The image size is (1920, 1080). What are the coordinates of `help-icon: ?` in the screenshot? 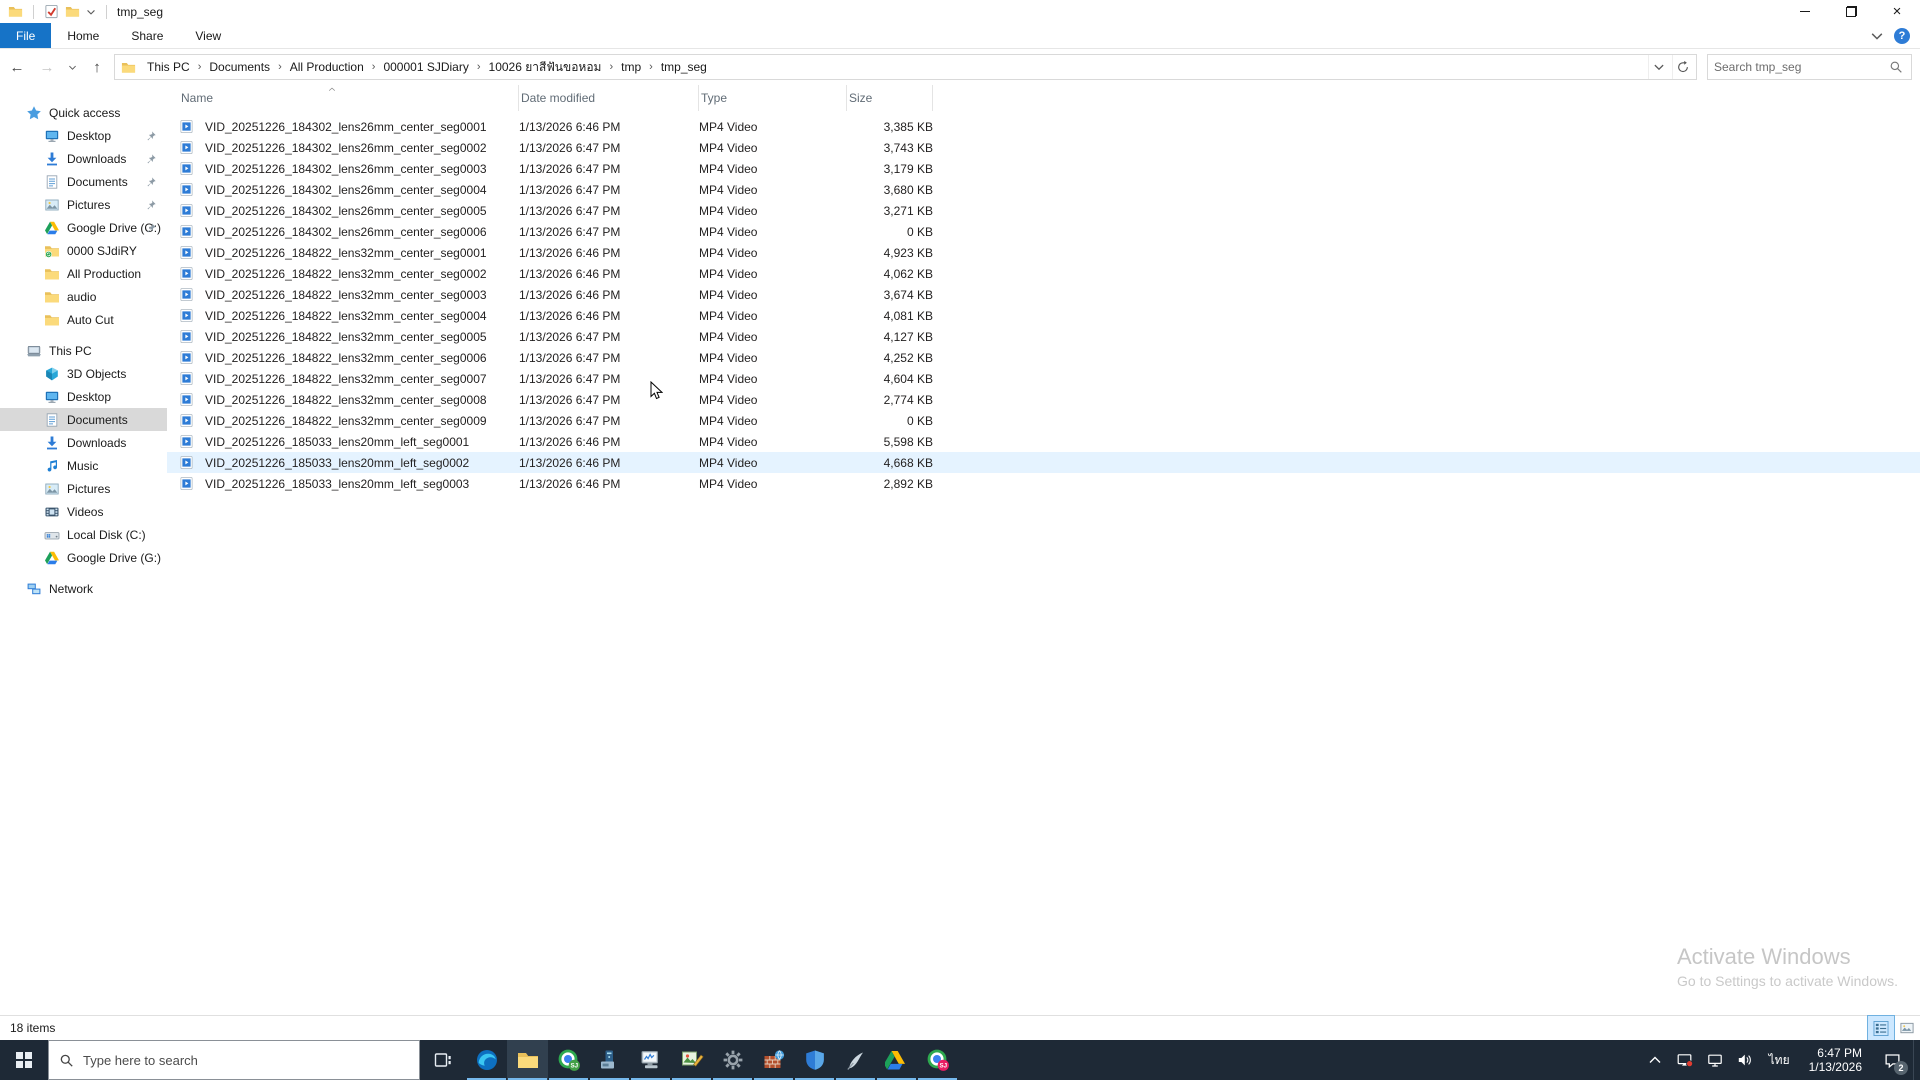 It's located at (1902, 35).